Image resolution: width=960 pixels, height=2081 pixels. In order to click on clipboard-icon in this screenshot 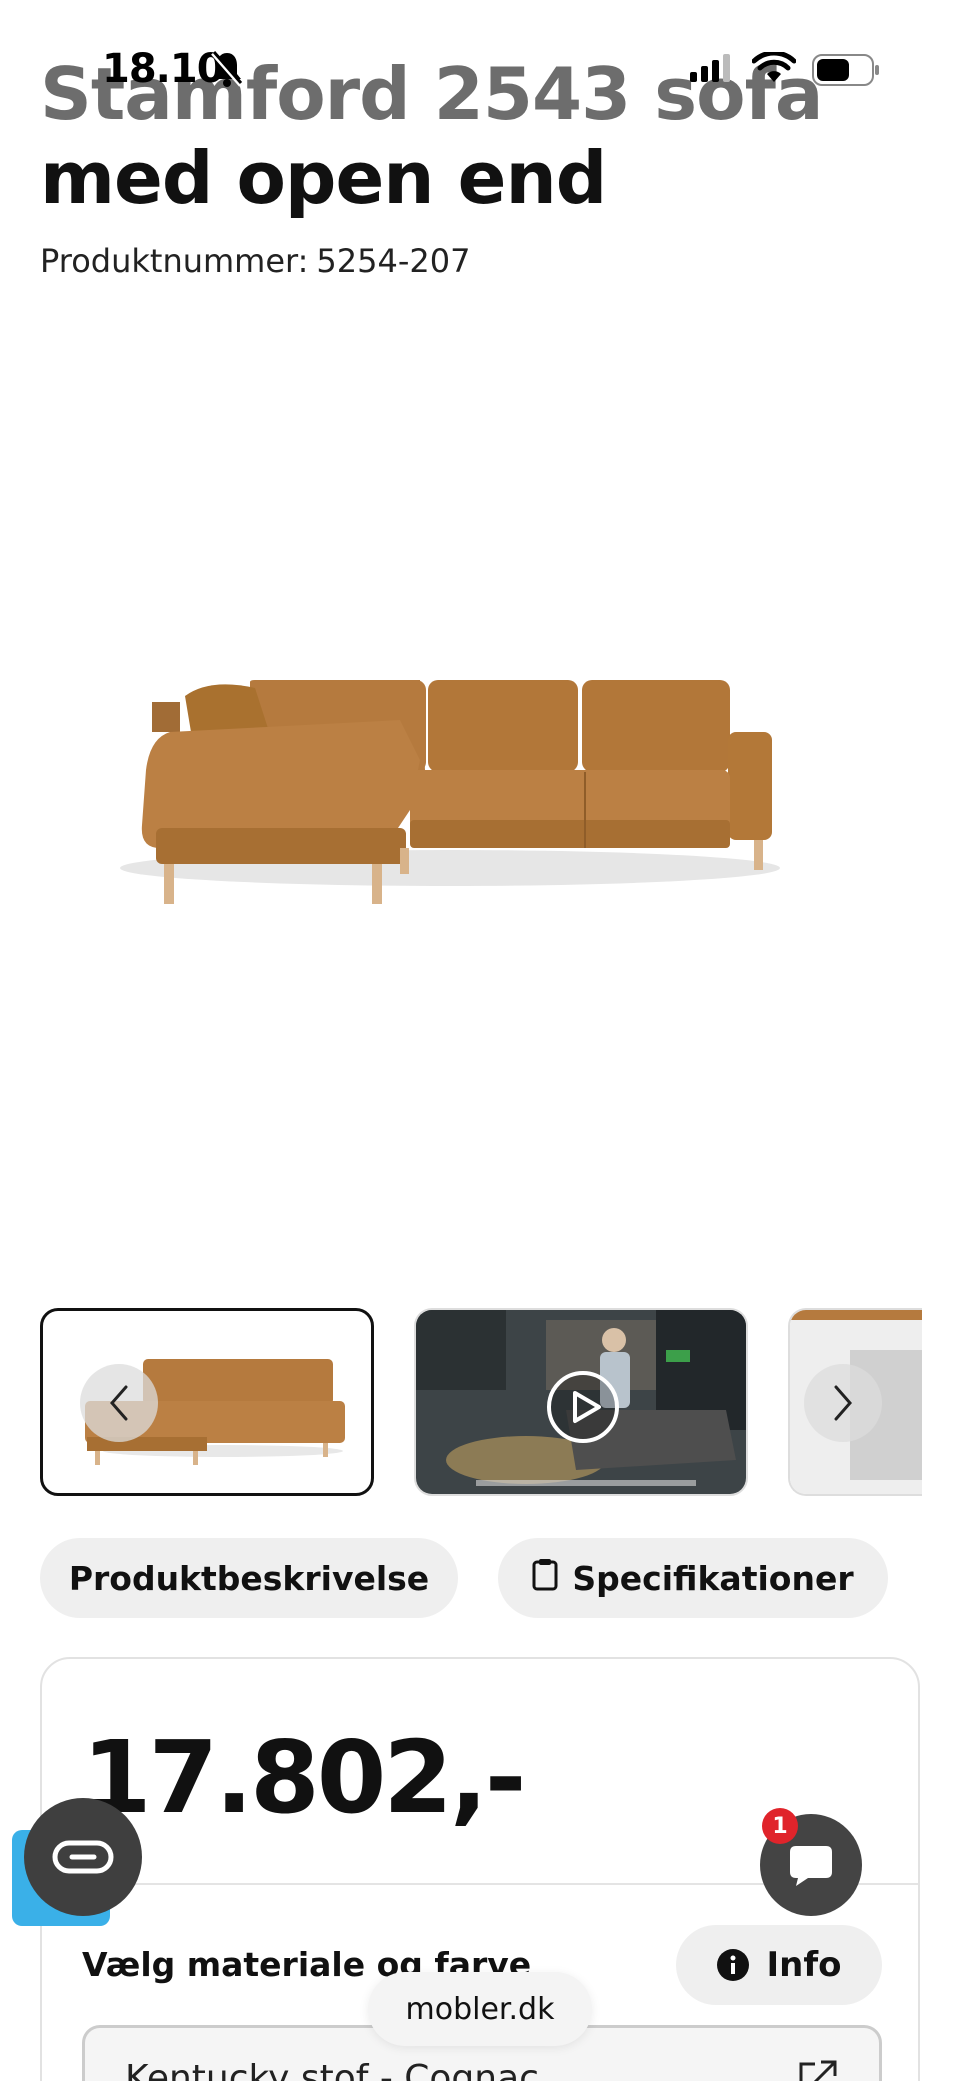, I will do `click(545, 1578)`.